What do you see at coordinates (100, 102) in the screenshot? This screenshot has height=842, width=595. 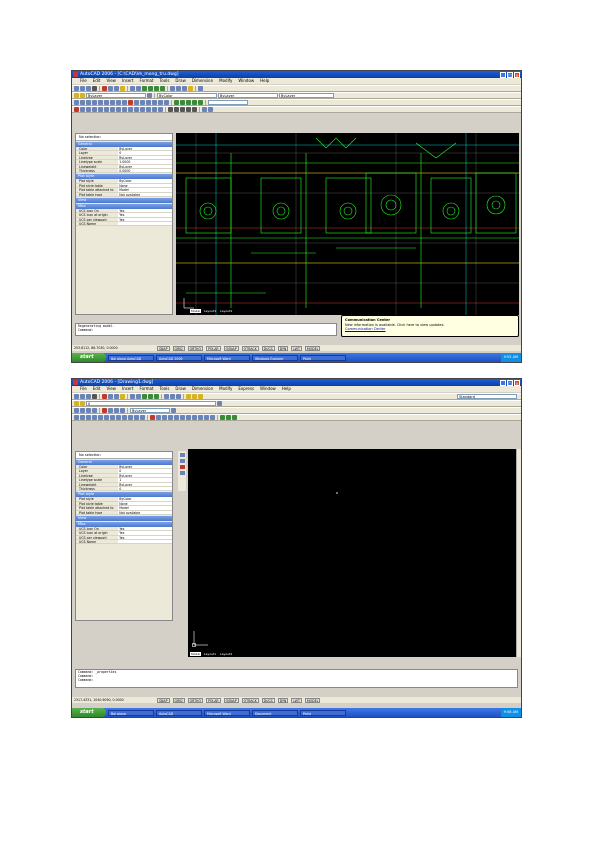 I see `rectangle-icon` at bounding box center [100, 102].